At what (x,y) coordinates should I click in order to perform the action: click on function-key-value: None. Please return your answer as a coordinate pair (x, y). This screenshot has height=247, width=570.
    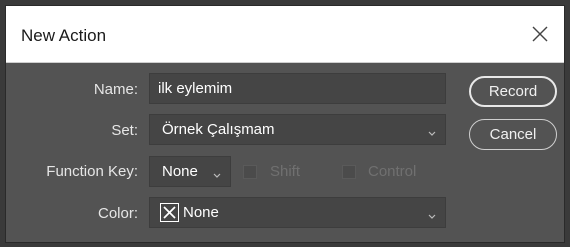
    Looking at the image, I should click on (180, 171).